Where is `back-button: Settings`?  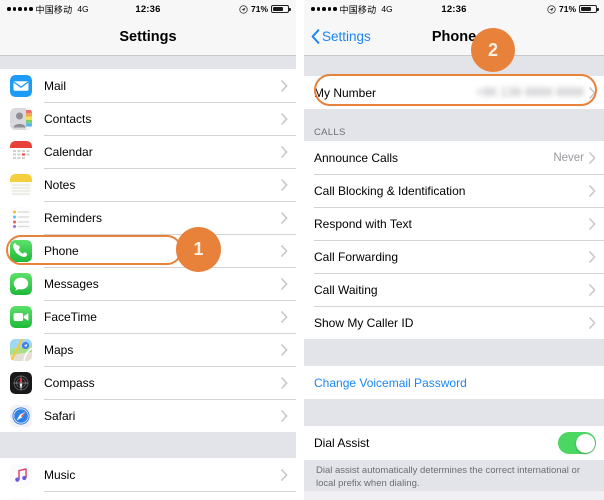 back-button: Settings is located at coordinates (337, 36).